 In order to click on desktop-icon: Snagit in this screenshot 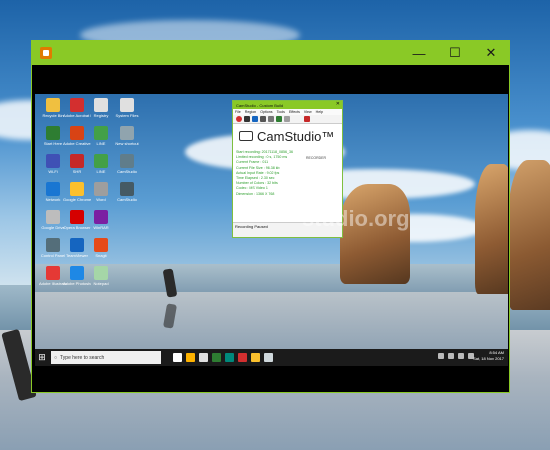, I will do `click(101, 248)`.